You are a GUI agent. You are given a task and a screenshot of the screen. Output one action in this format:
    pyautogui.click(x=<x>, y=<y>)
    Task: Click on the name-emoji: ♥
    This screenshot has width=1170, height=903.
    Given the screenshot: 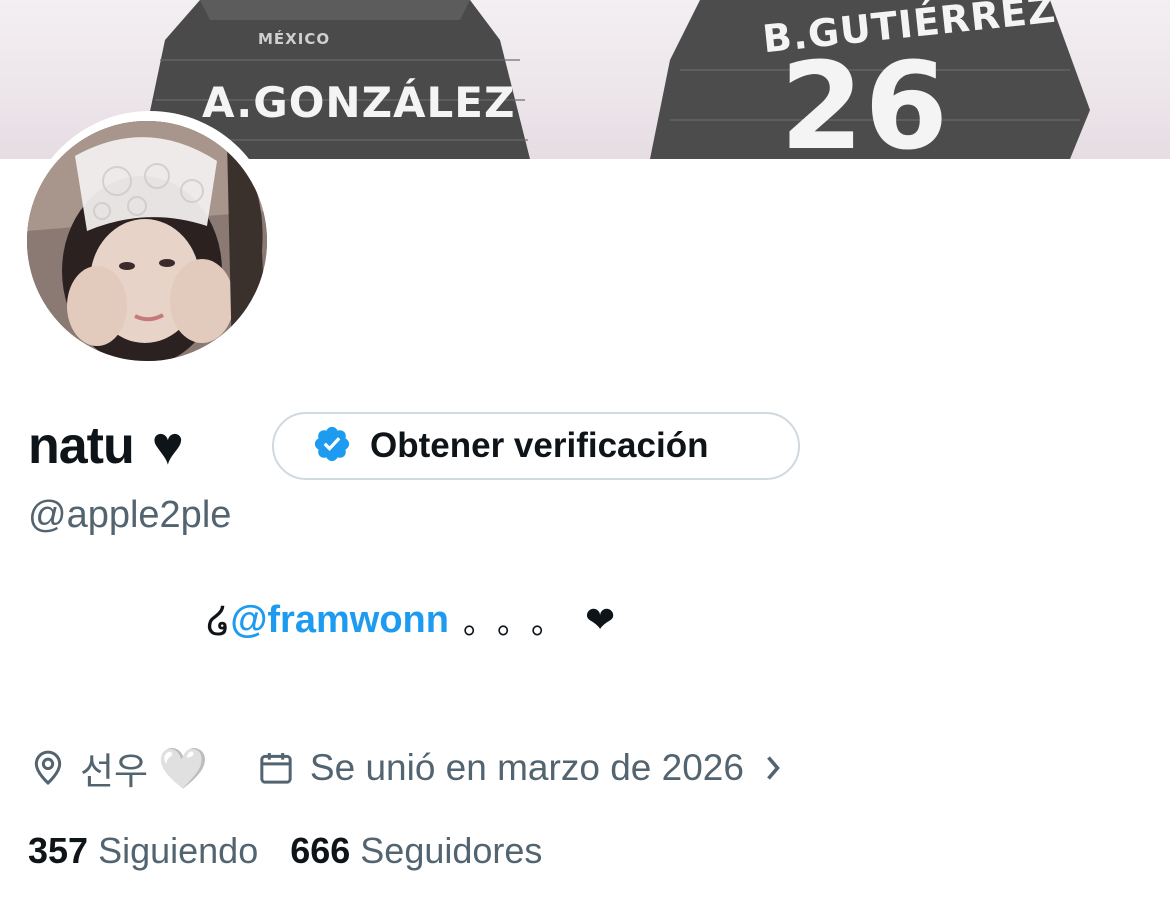 What is the action you would take?
    pyautogui.click(x=167, y=446)
    